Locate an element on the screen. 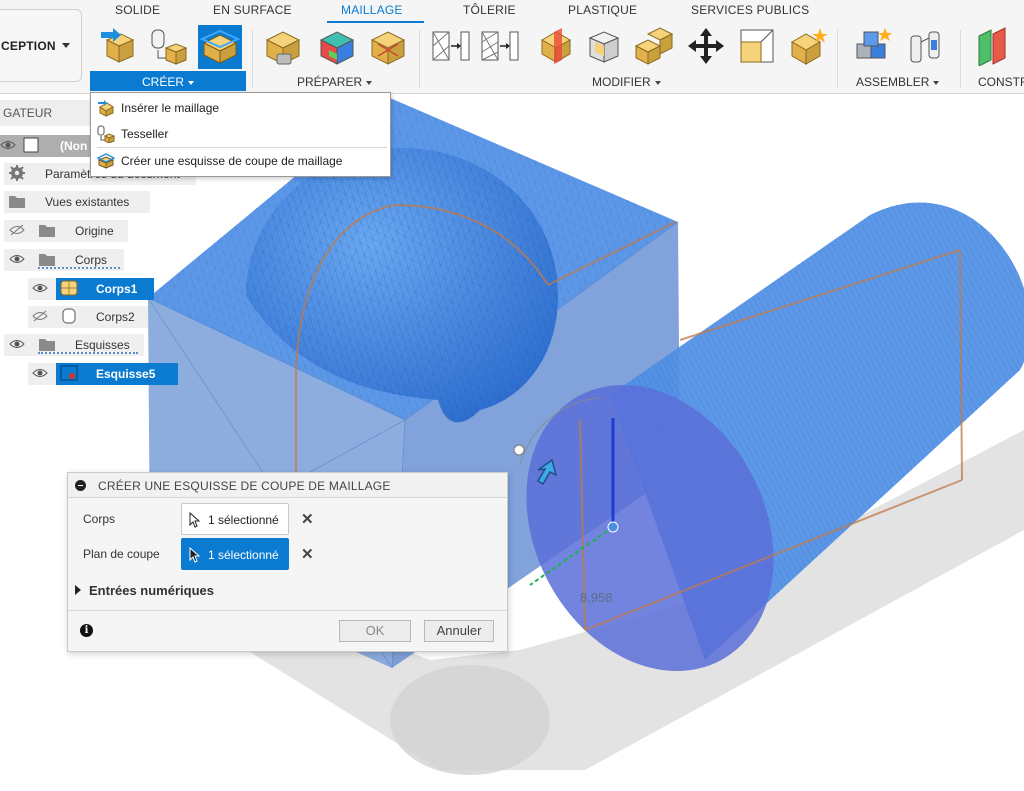 Image resolution: width=1024 pixels, height=791 pixels. move-icon is located at coordinates (706, 46).